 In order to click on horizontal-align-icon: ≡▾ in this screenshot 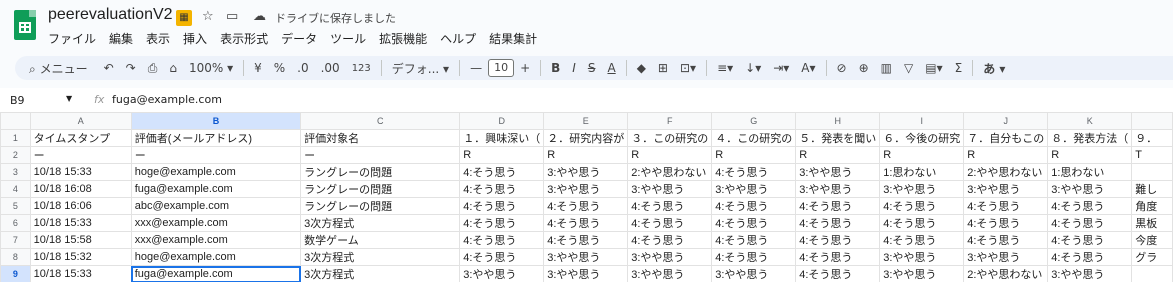, I will do `click(725, 68)`.